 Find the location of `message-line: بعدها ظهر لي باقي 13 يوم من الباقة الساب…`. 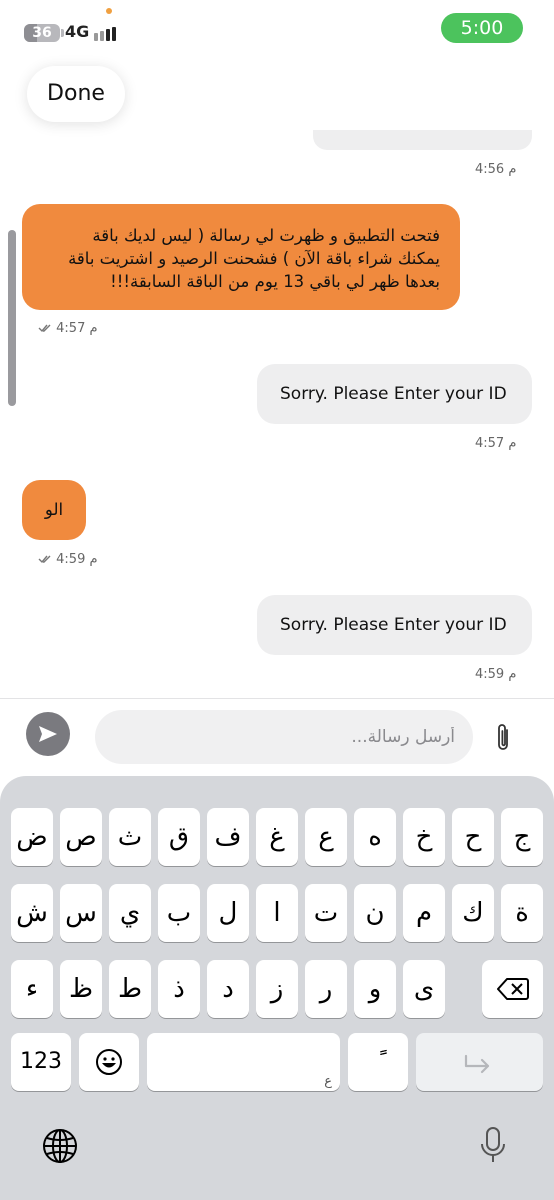

message-line: بعدها ظهر لي باقي 13 يوم من الباقة الساب… is located at coordinates (275, 281).